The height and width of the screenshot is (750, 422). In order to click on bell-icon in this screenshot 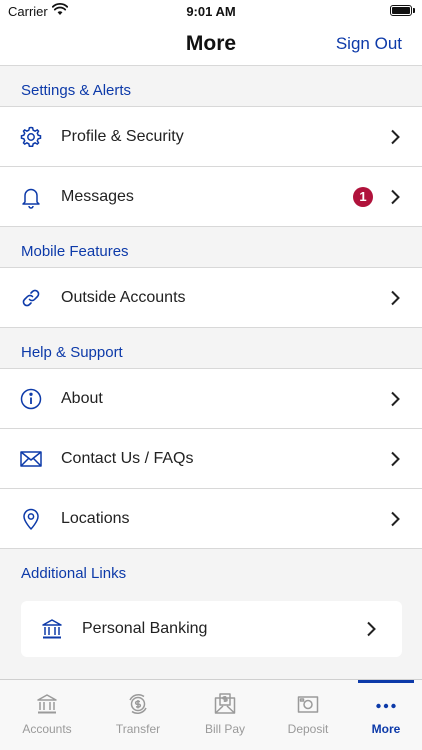, I will do `click(31, 198)`.